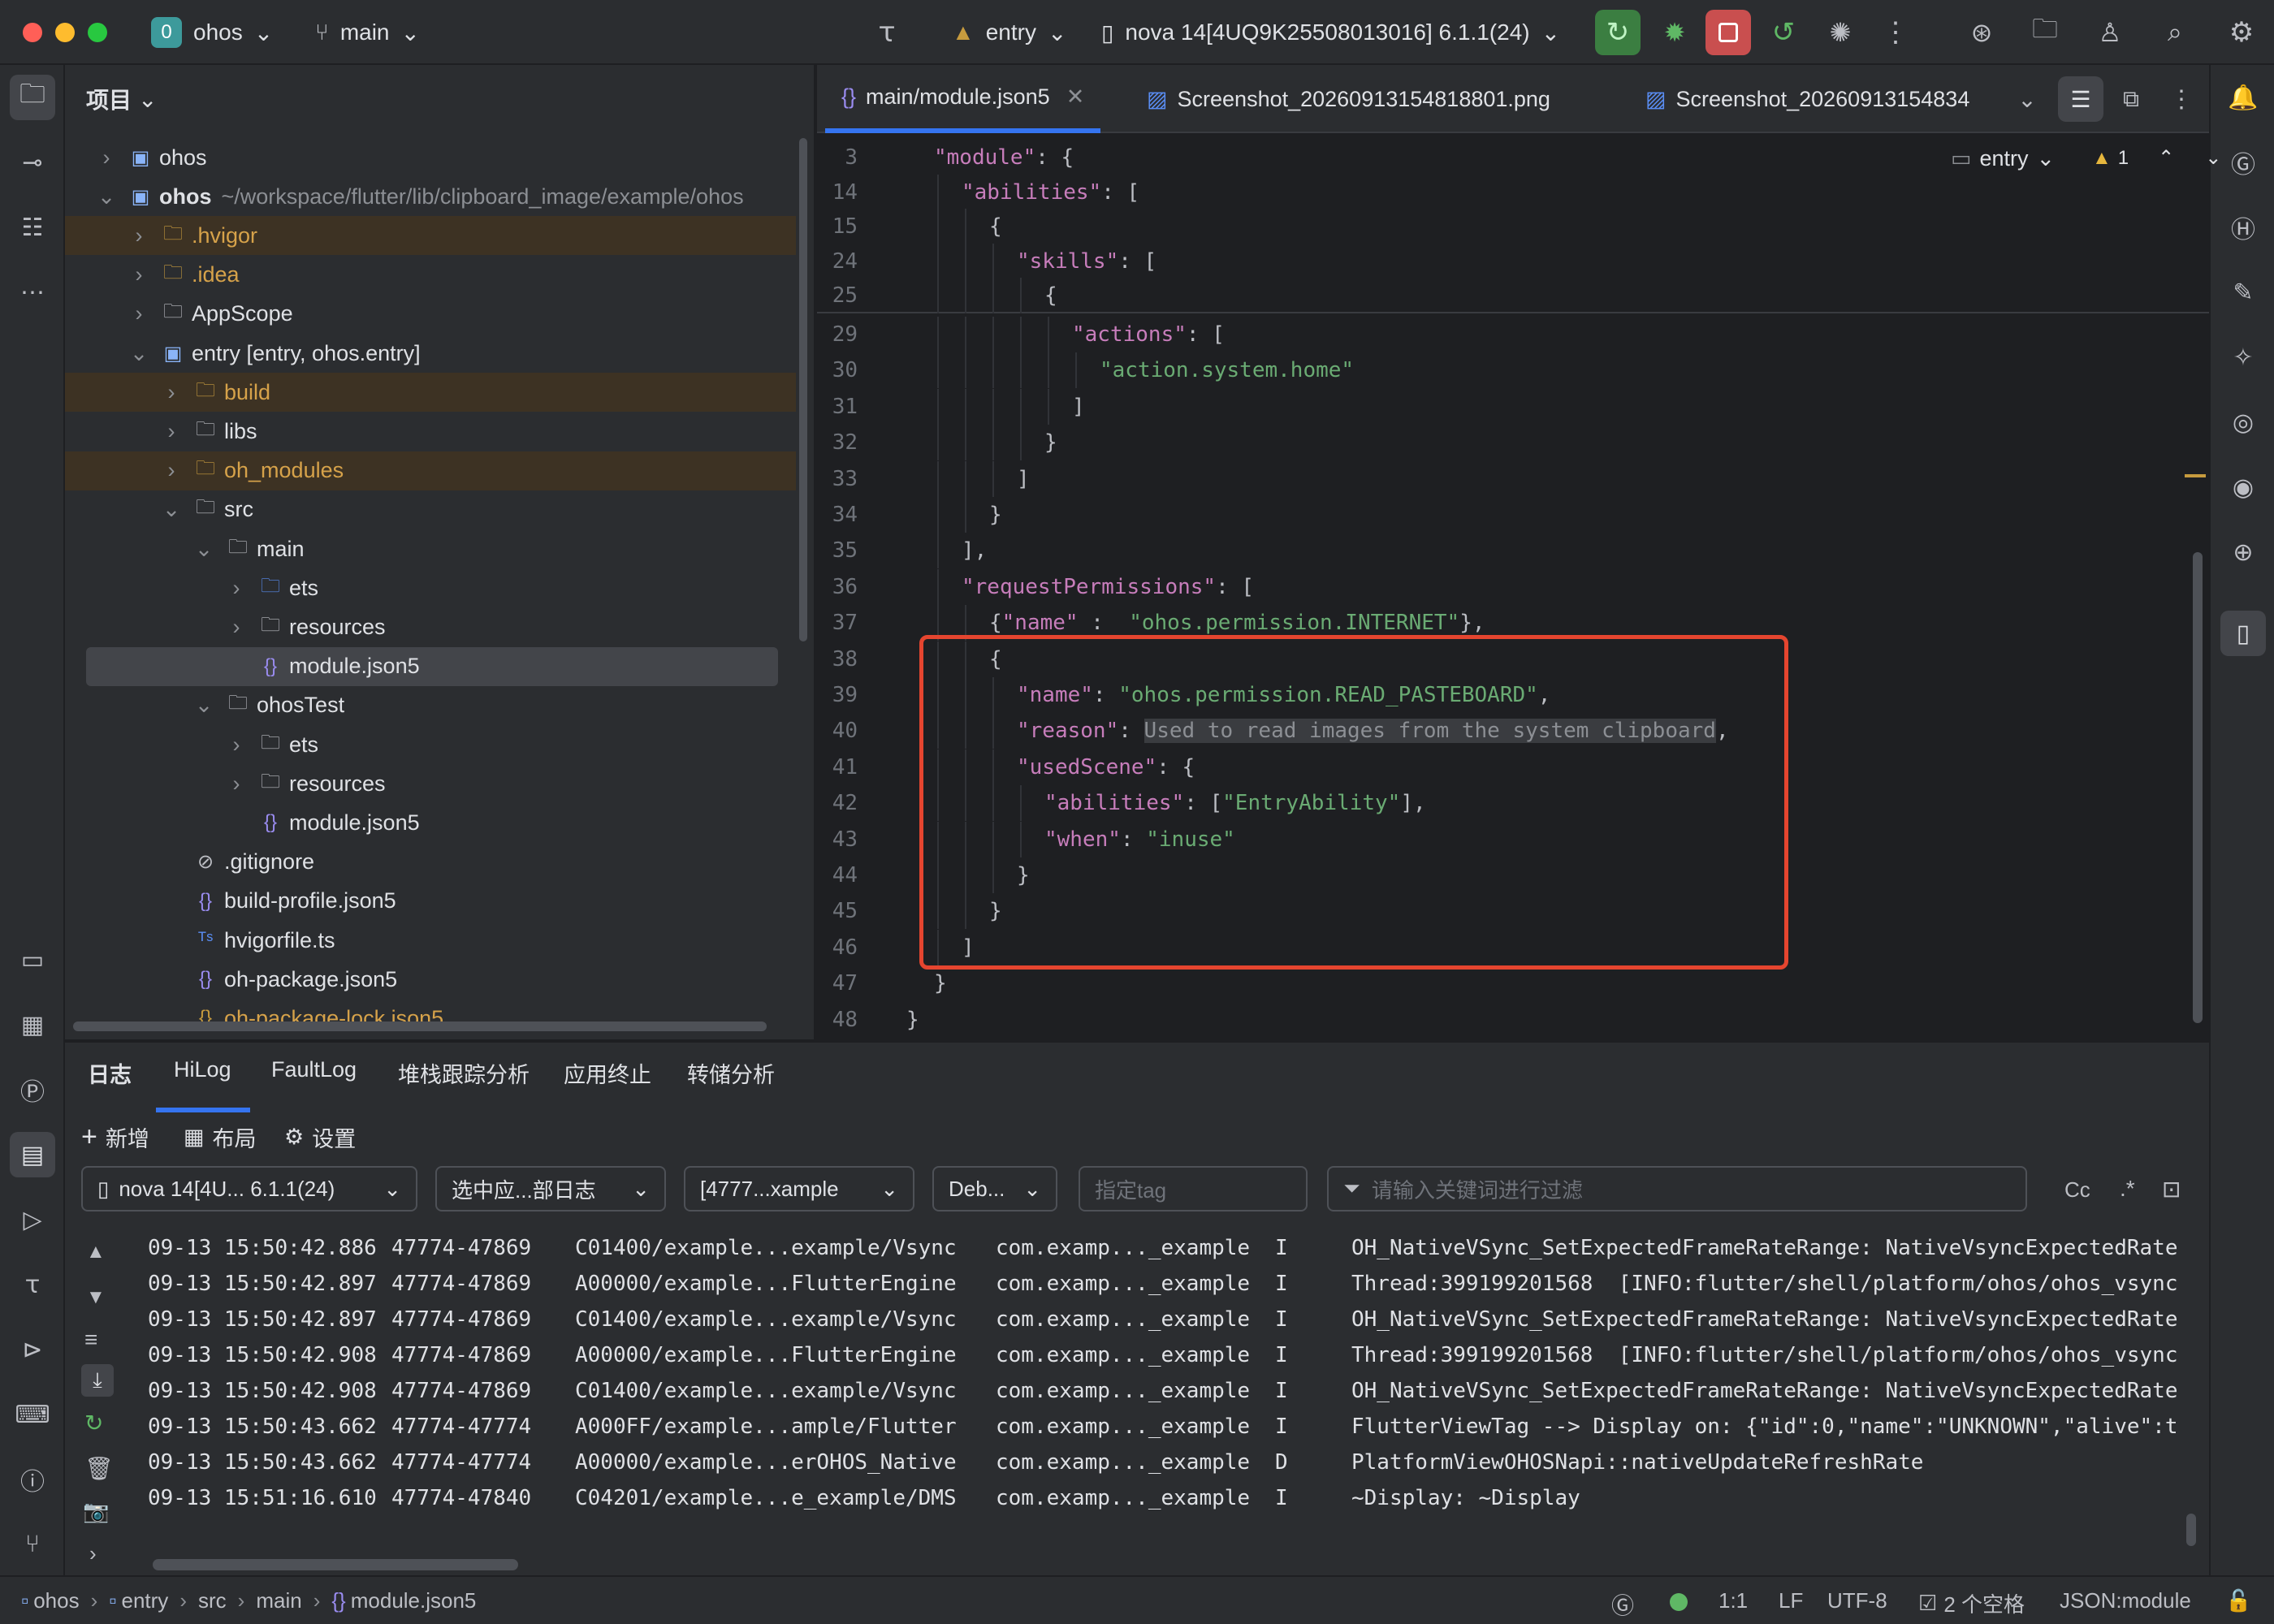 The width and height of the screenshot is (2274, 1624). What do you see at coordinates (1982, 32) in the screenshot?
I see `code-with-me-icon: ⊛` at bounding box center [1982, 32].